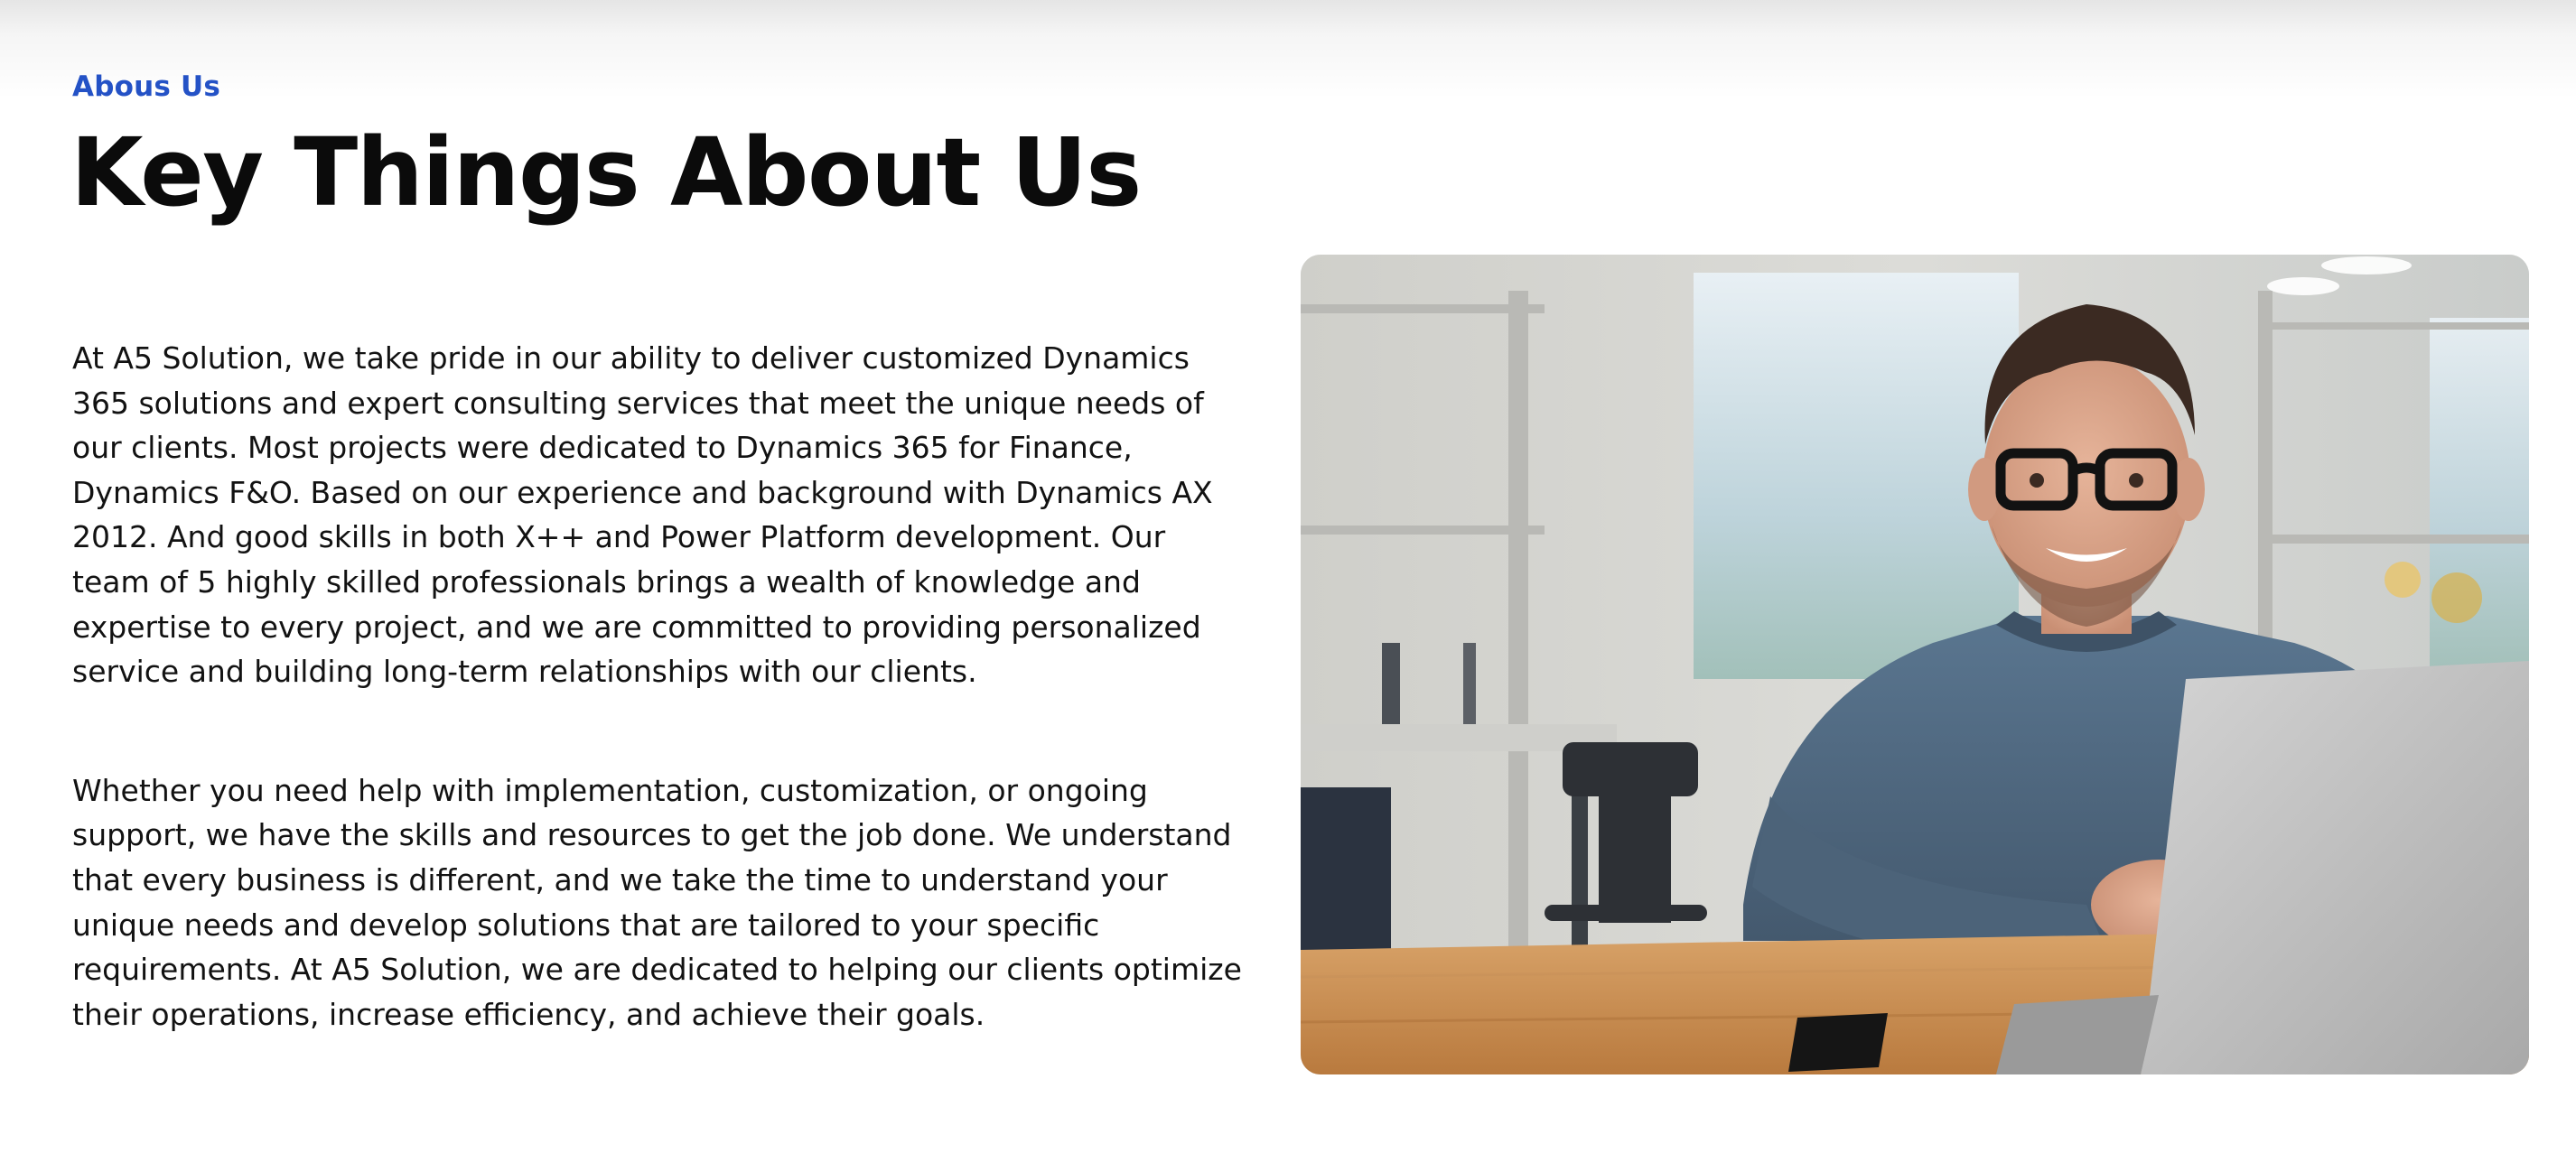 The width and height of the screenshot is (2576, 1172). What do you see at coordinates (606, 172) in the screenshot?
I see `section-heading: Key Things About Us` at bounding box center [606, 172].